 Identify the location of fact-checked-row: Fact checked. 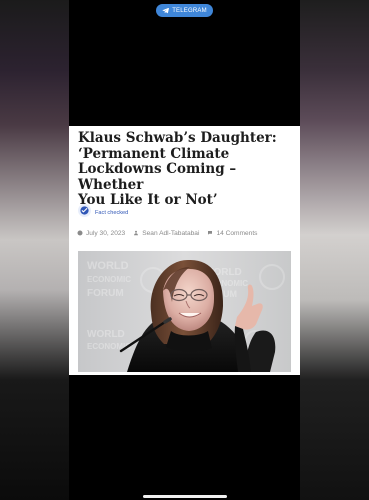
(103, 210).